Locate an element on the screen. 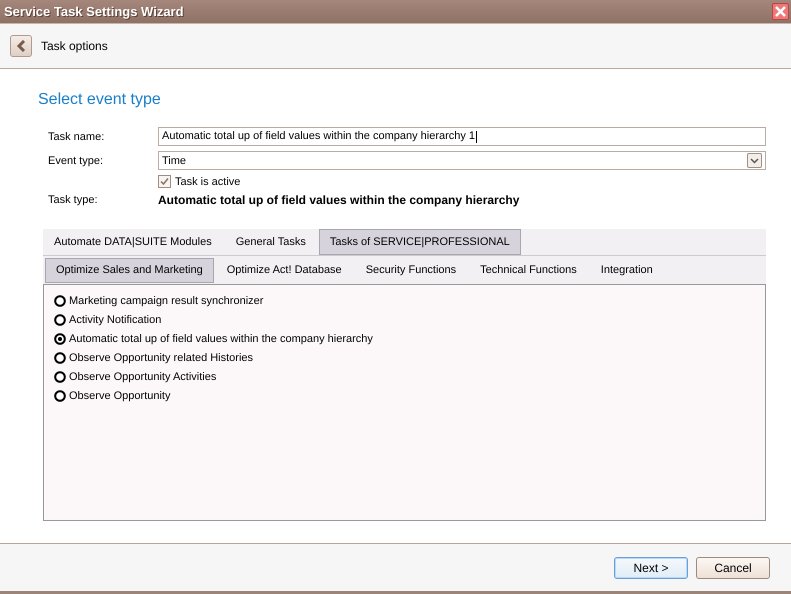 This screenshot has height=594, width=791. back-button is located at coordinates (21, 46).